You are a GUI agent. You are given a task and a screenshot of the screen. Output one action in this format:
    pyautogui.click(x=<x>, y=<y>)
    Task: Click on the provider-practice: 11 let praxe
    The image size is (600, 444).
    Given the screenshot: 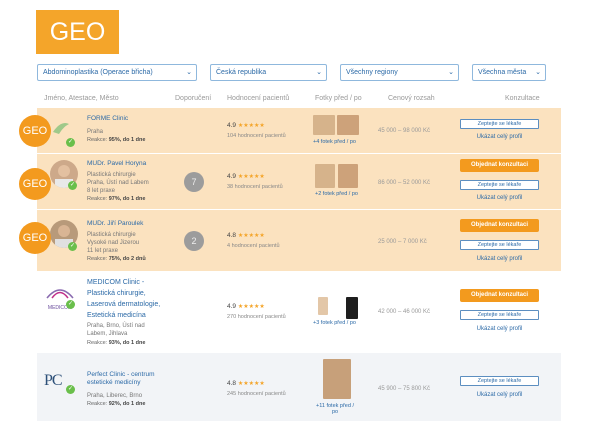 What is the action you would take?
    pyautogui.click(x=102, y=251)
    